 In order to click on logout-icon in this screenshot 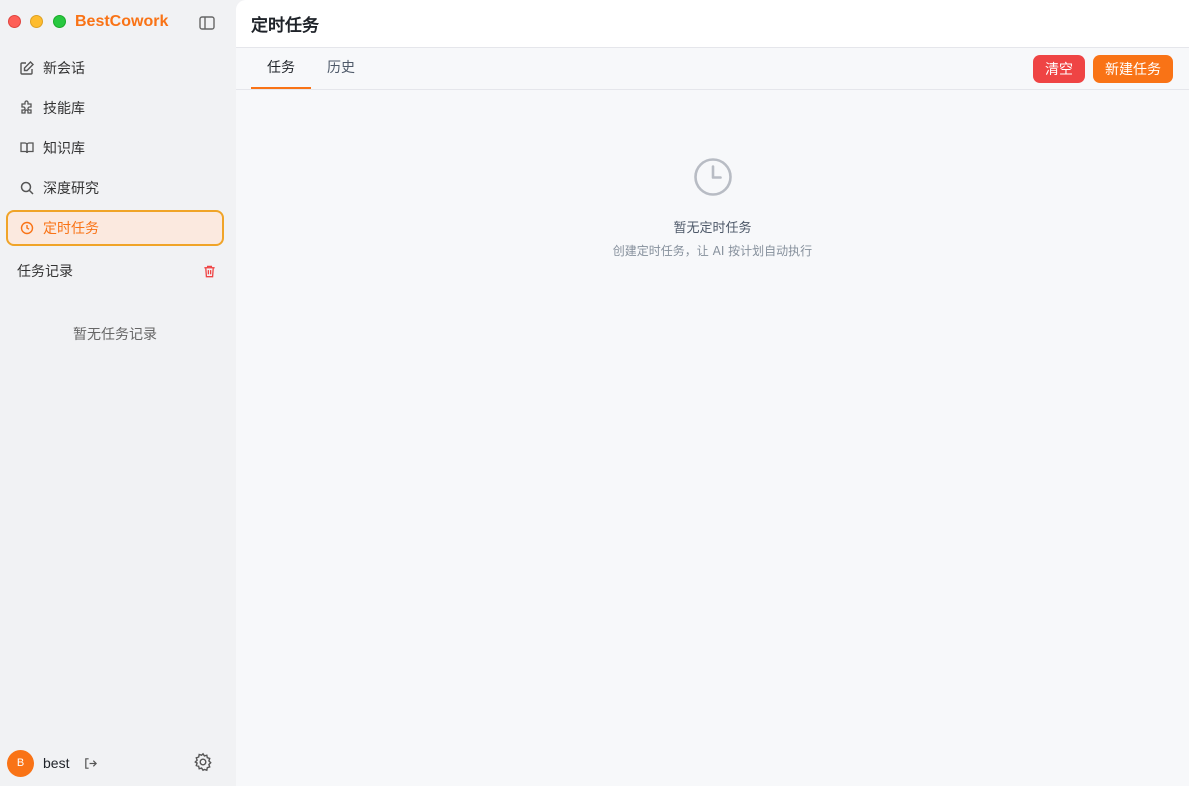, I will do `click(90, 763)`.